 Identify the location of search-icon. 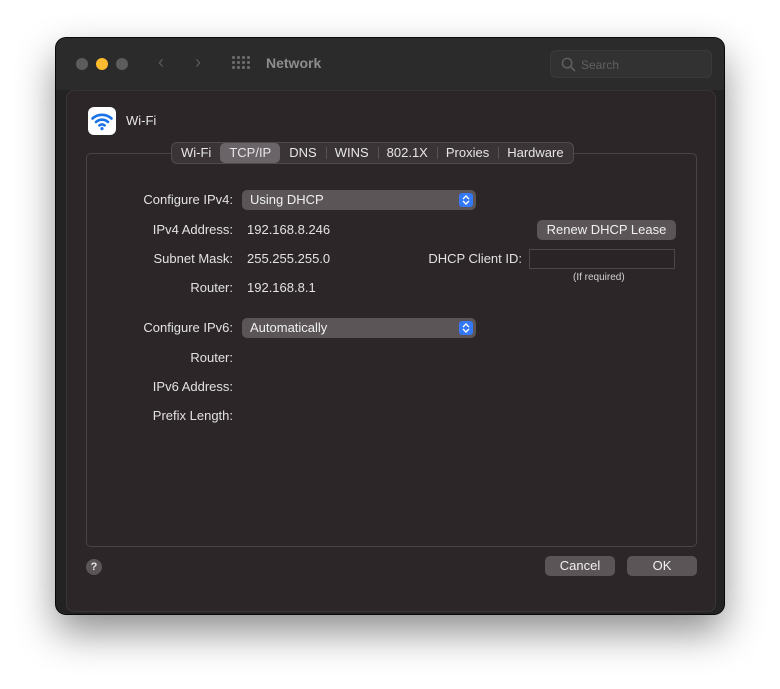
(568, 64).